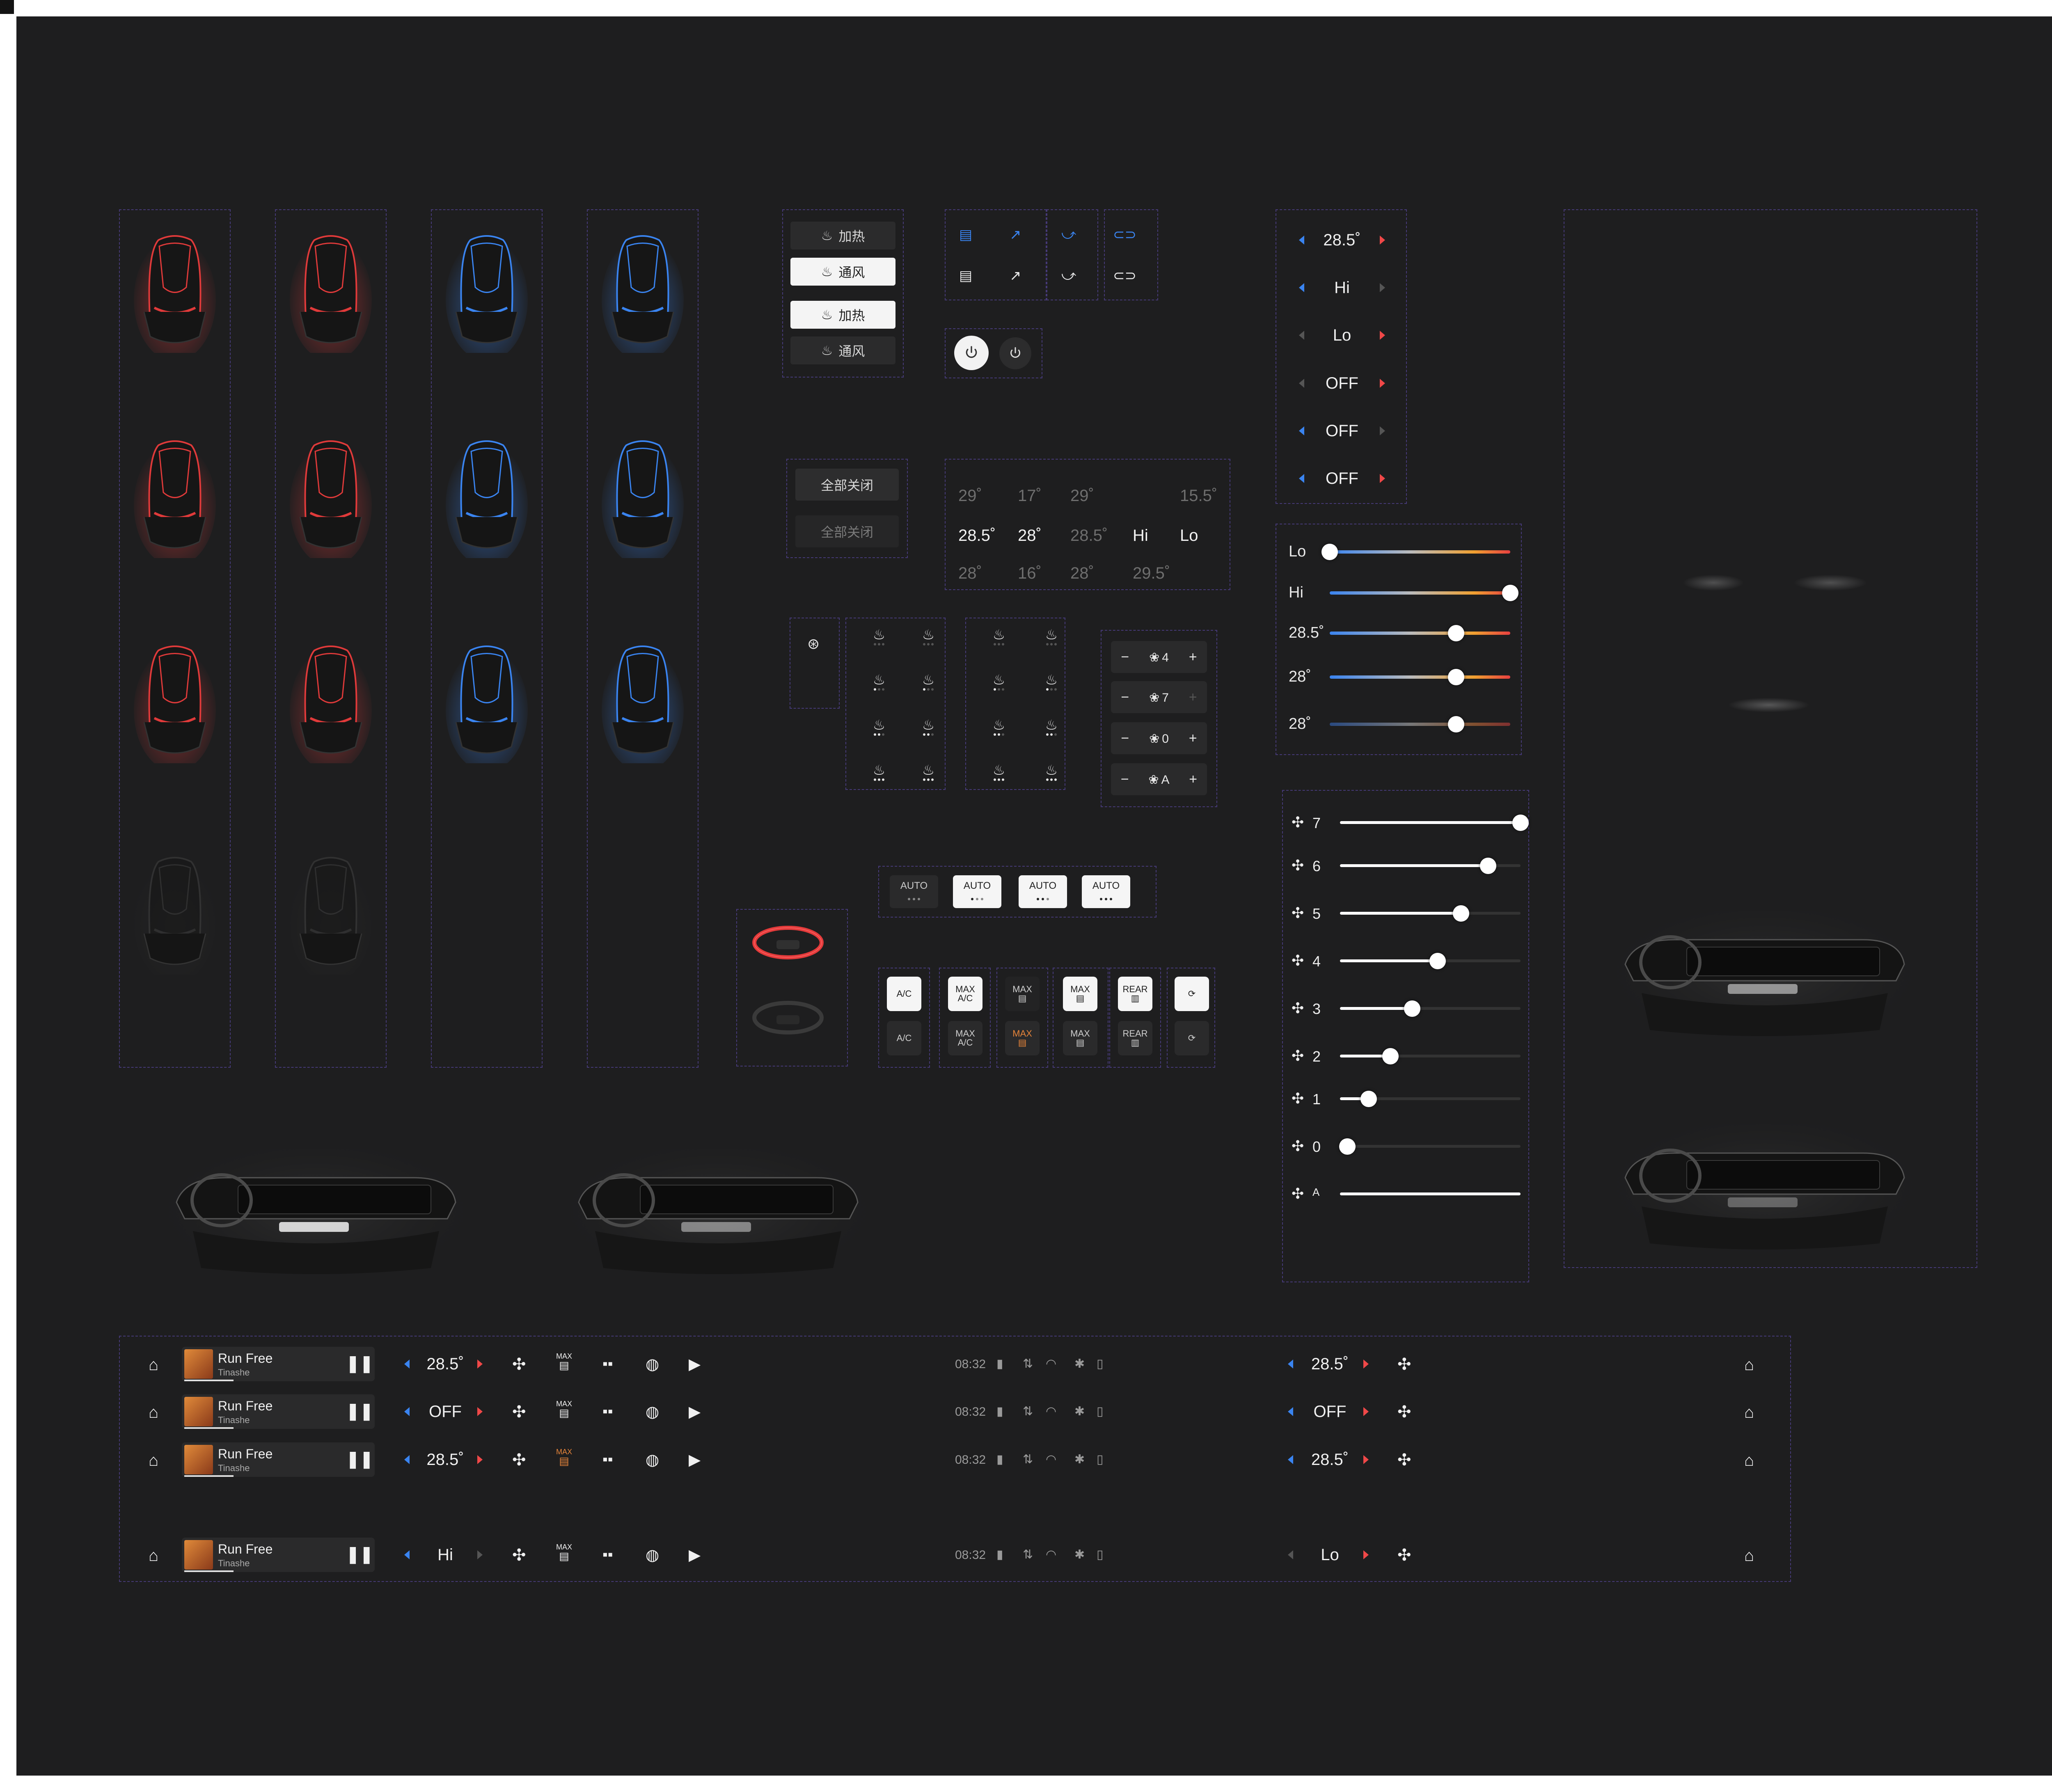 This screenshot has height=1792, width=2052. I want to click on steering-wheel-icon: ⊛, so click(813, 644).